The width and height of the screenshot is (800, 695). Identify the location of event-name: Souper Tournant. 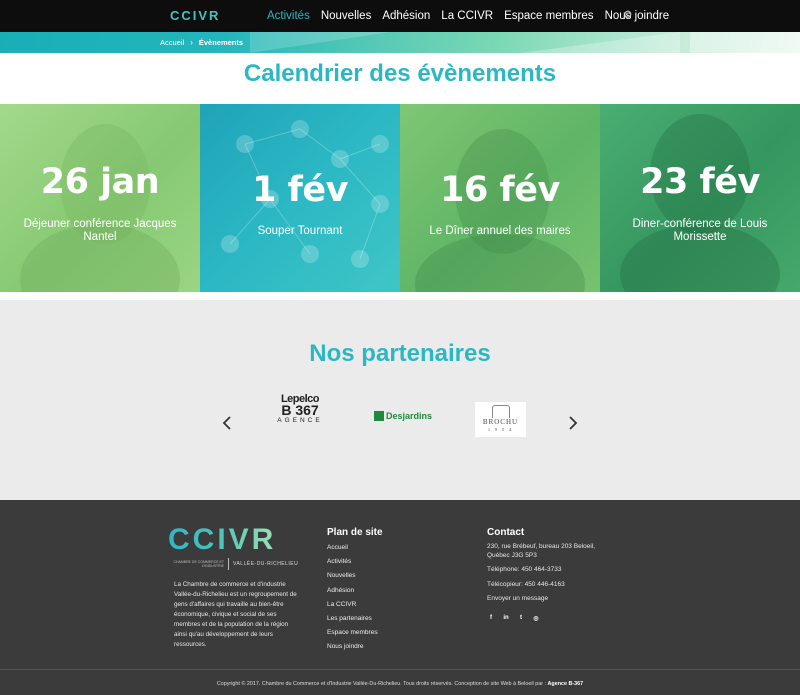
(300, 231).